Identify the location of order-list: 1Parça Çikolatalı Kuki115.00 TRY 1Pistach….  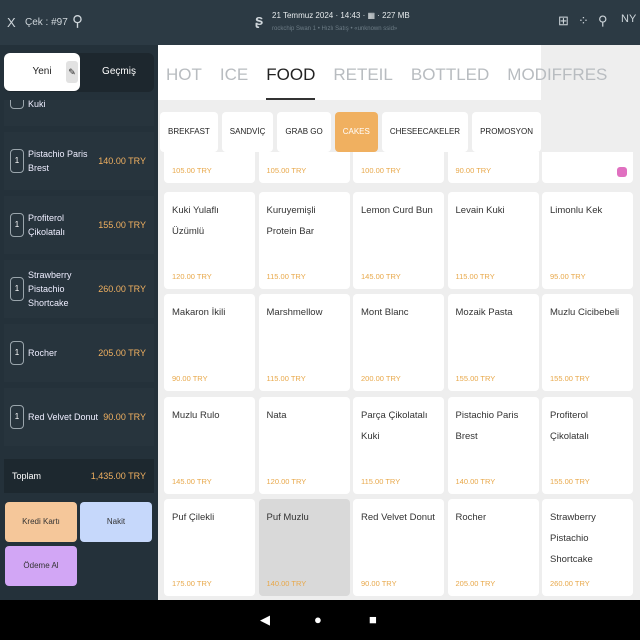
(79, 275).